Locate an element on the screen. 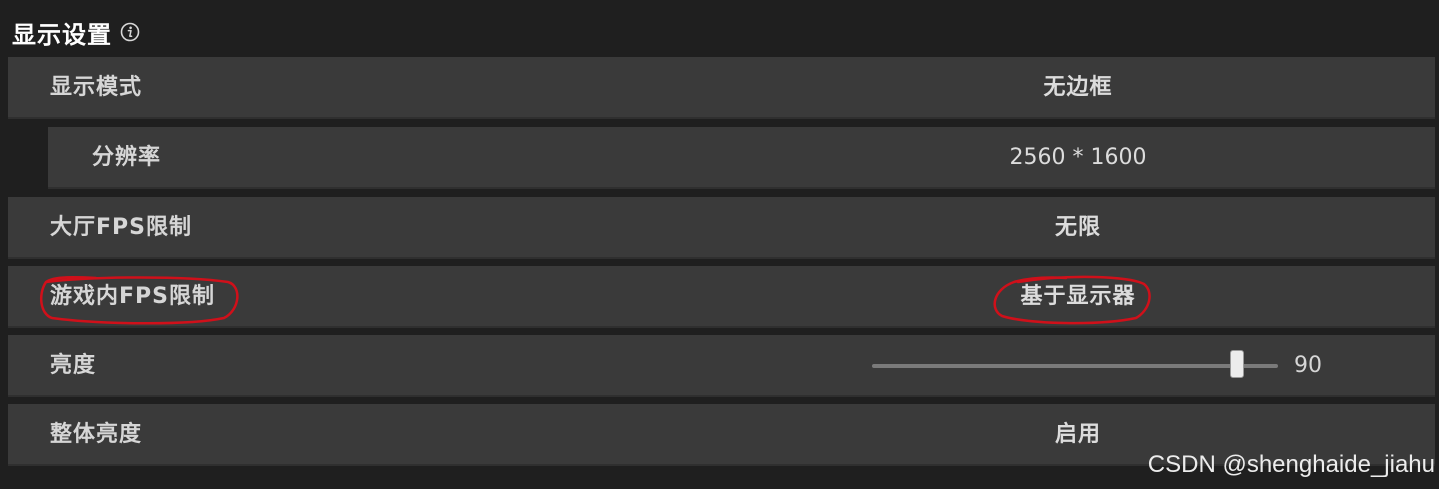  setting-value-lobby-fps: 无限 is located at coordinates (1078, 228).